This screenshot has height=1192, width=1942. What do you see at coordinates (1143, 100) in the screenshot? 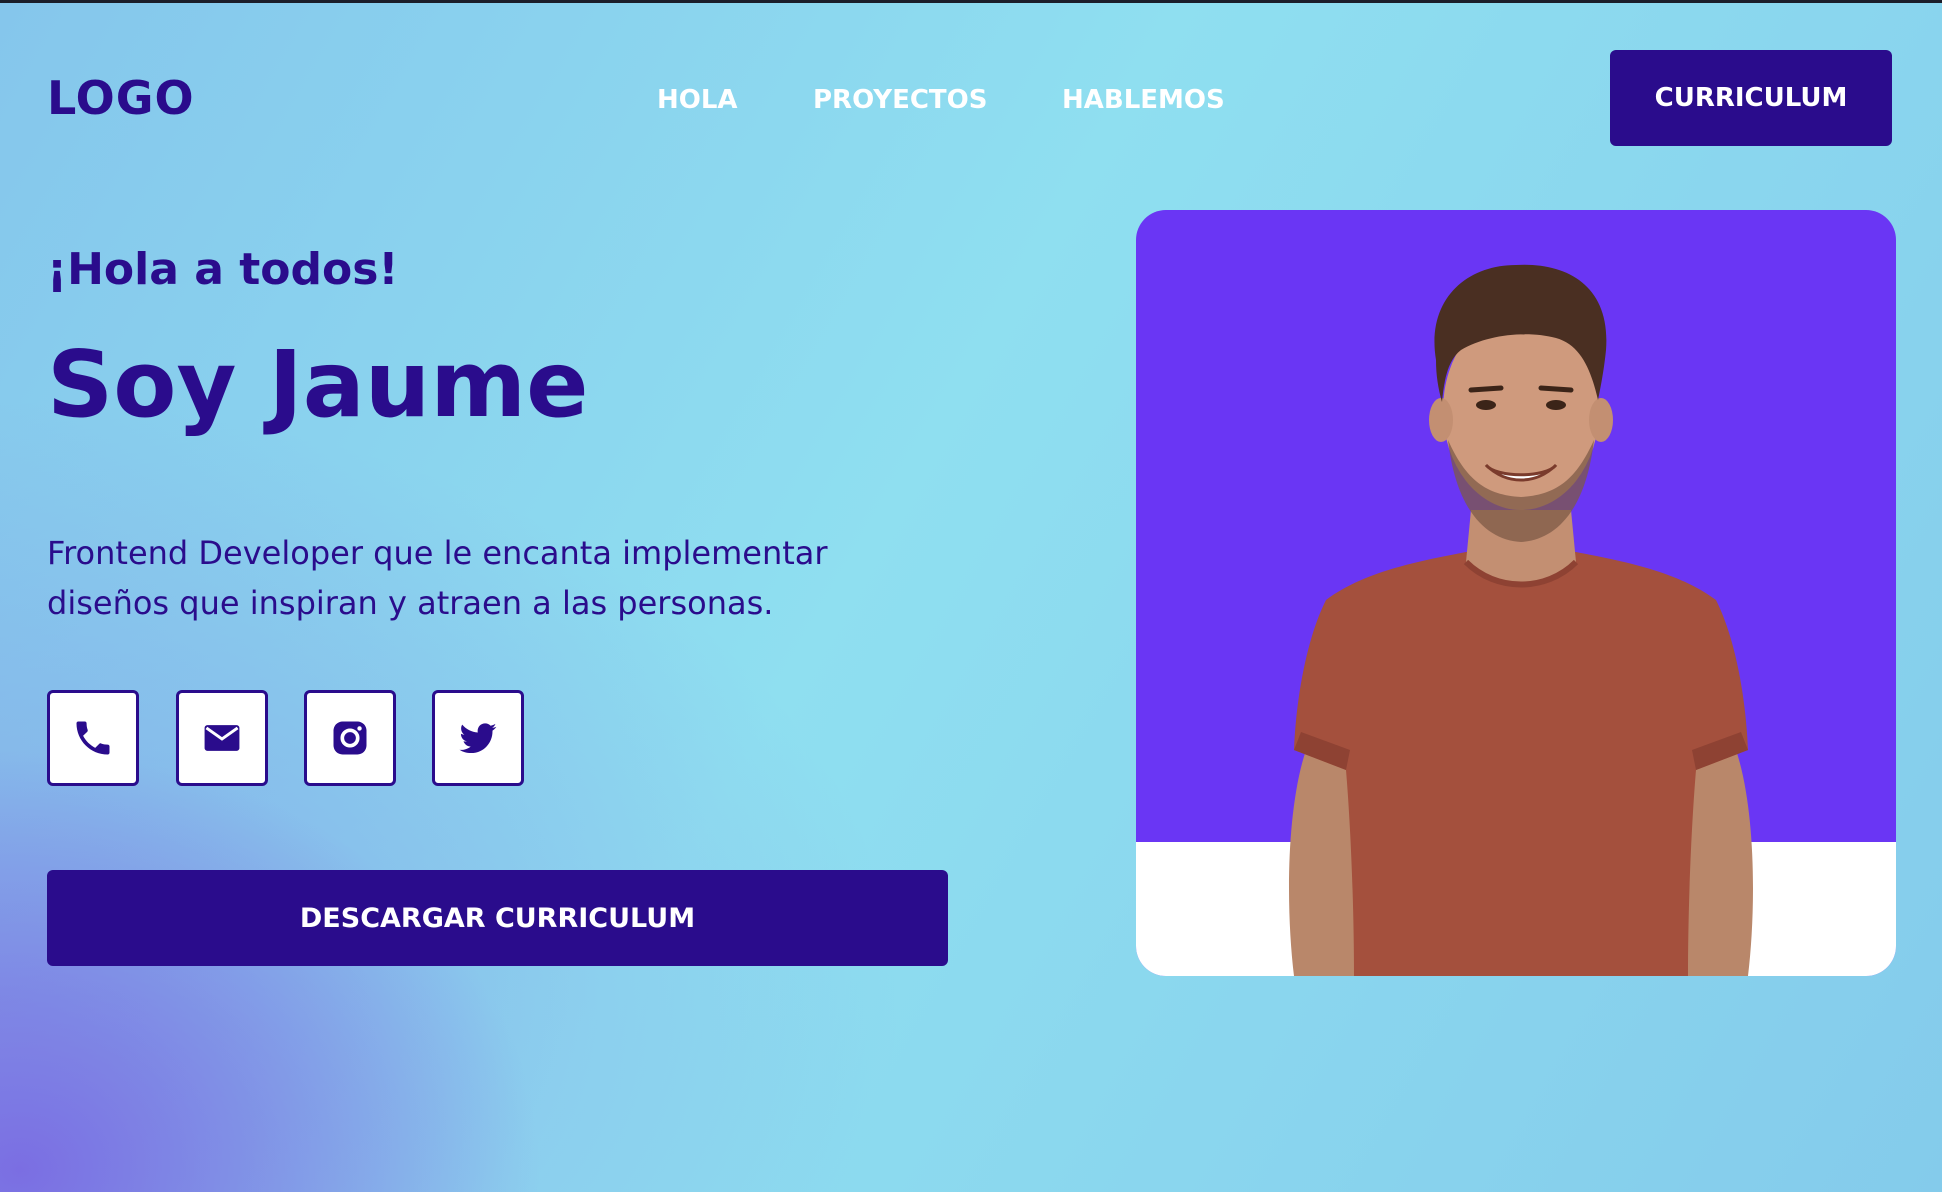
I see `nav-link-hablemos: HABLEMOS` at bounding box center [1143, 100].